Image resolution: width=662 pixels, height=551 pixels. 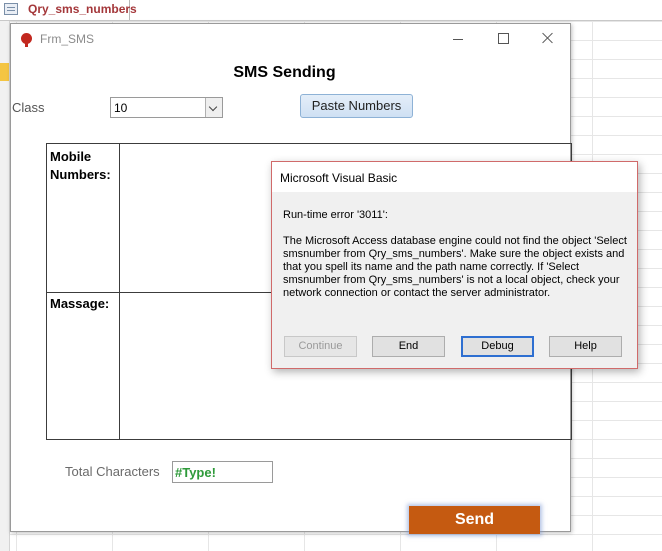 What do you see at coordinates (458, 39) in the screenshot?
I see `minimize-icon` at bounding box center [458, 39].